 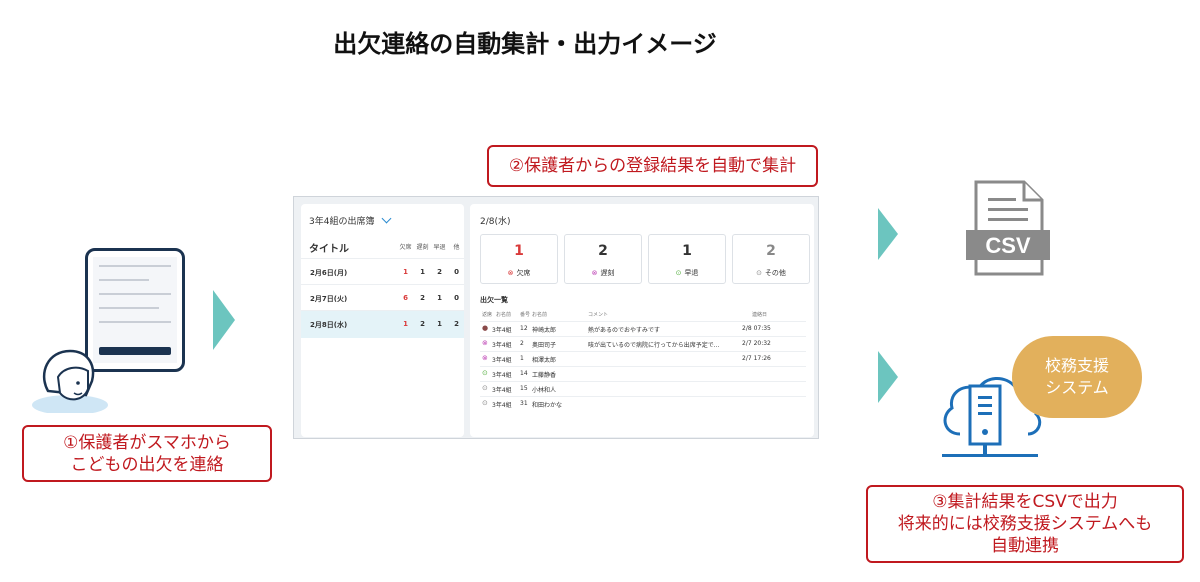 What do you see at coordinates (456, 324) in the screenshot?
I see `count-other: 2` at bounding box center [456, 324].